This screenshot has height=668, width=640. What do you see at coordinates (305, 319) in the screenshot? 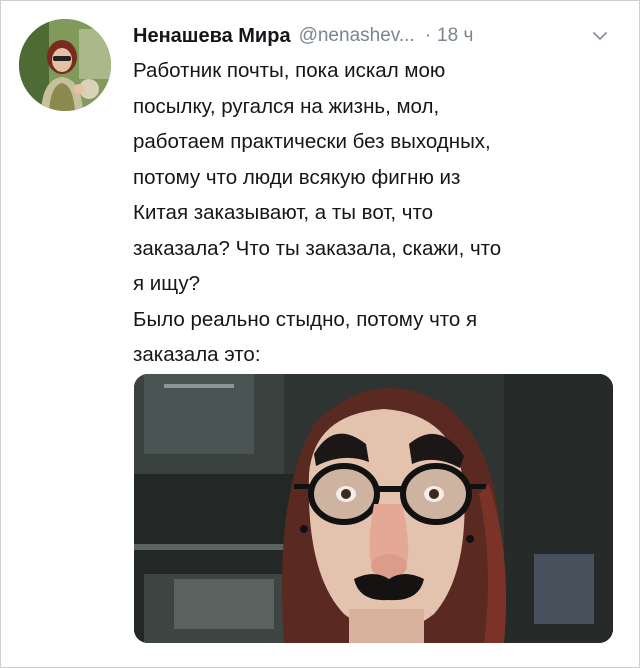
I see `tweet-text-line: Было реально стыдно, потому что я` at bounding box center [305, 319].